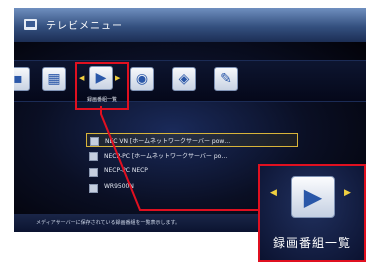 This screenshot has height=264, width=366. Describe the element at coordinates (273, 193) in the screenshot. I see `zoom-arrow-left-icon: ◀` at that location.